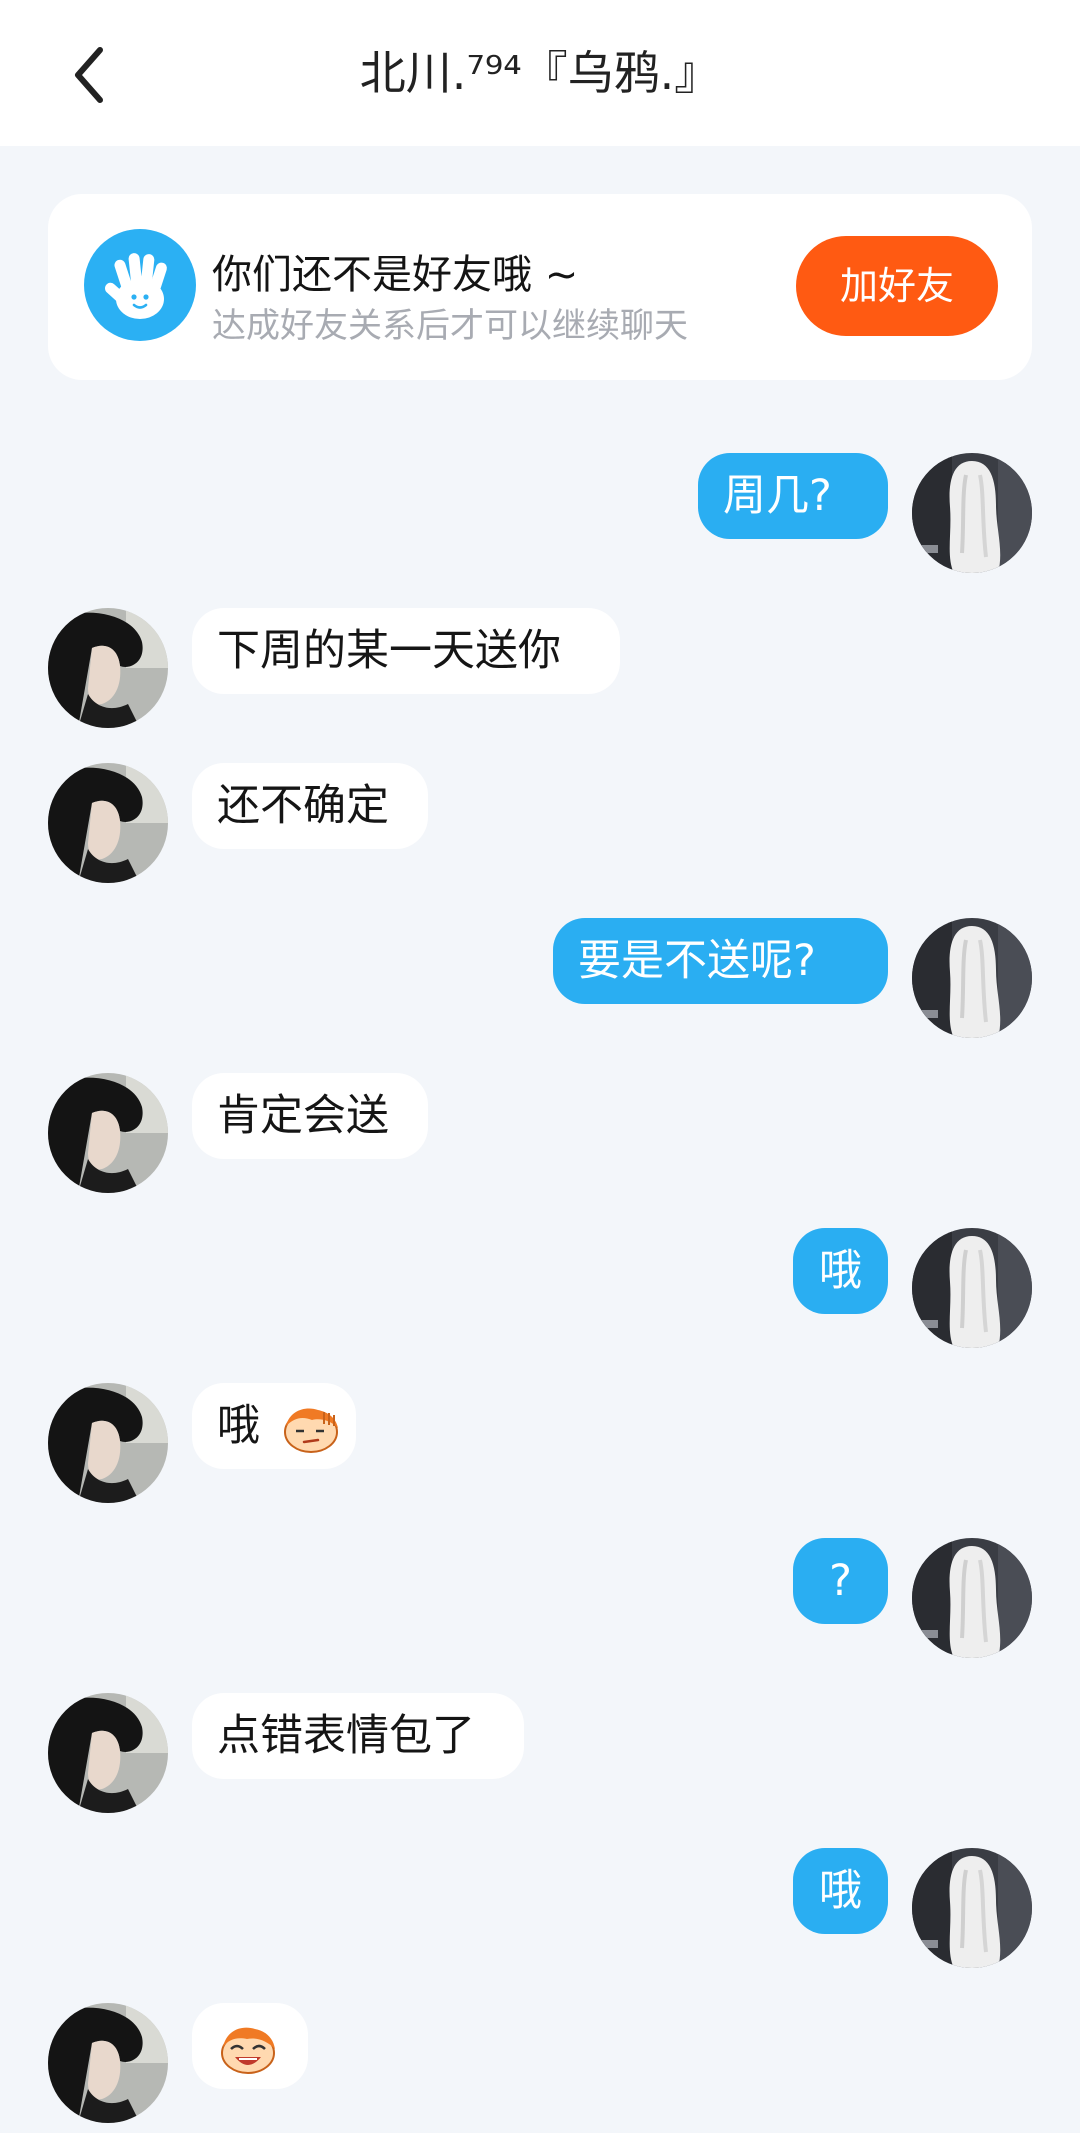  What do you see at coordinates (358, 1736) in the screenshot?
I see `message-bubble-received: 点错表情包了` at bounding box center [358, 1736].